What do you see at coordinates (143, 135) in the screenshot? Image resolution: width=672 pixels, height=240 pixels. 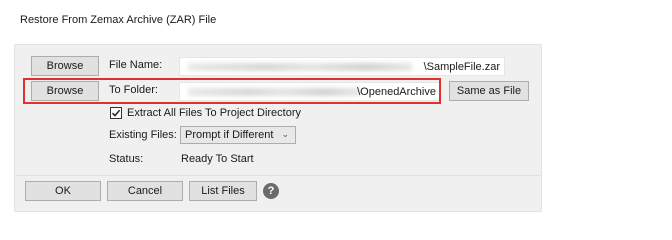 I see `existing-files-label: Existing Files:` at bounding box center [143, 135].